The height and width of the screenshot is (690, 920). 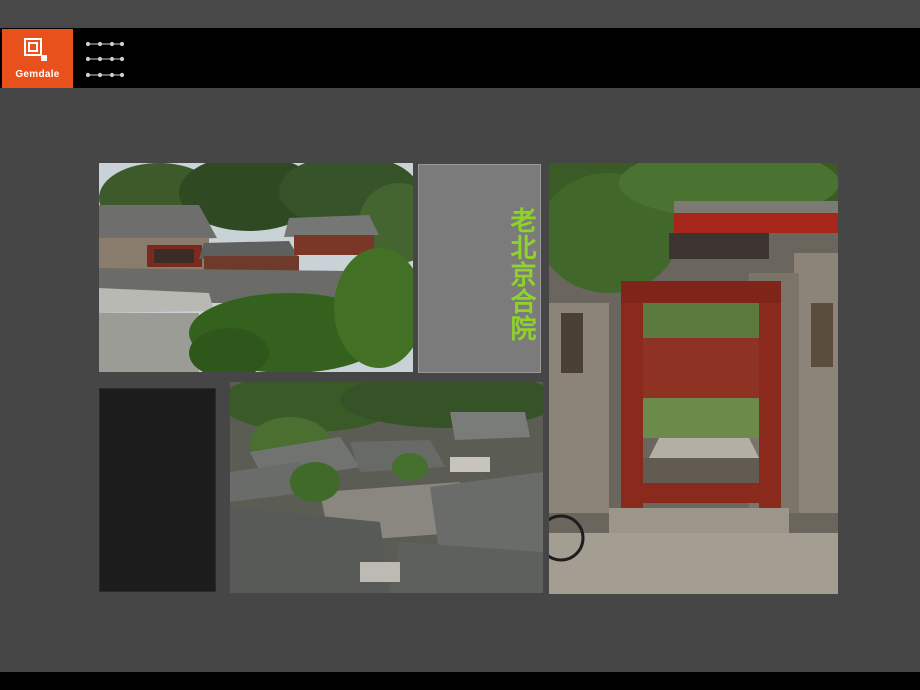 I want to click on logo-text: Gemdale, so click(x=37, y=74).